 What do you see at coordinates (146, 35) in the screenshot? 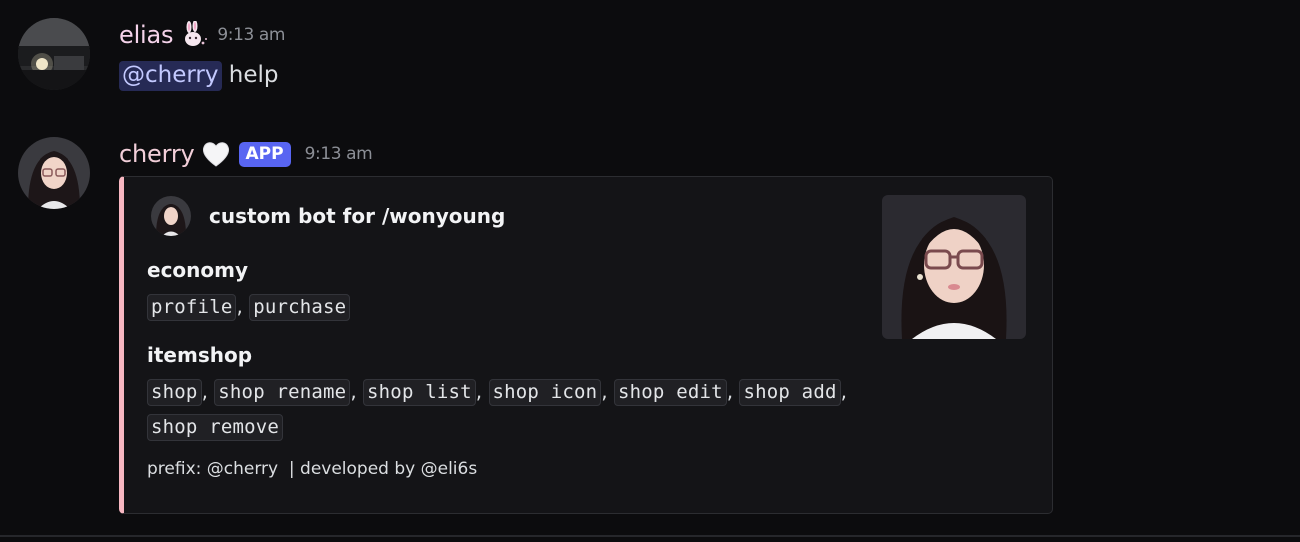
I see `username: elias` at bounding box center [146, 35].